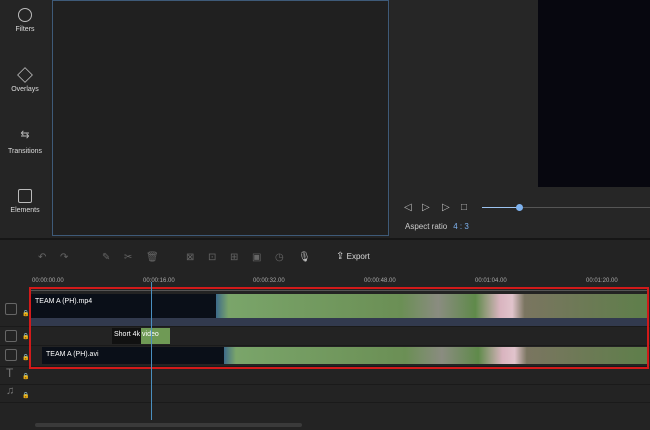 The image size is (650, 430). I want to click on freeze-icon: ▣, so click(256, 257).